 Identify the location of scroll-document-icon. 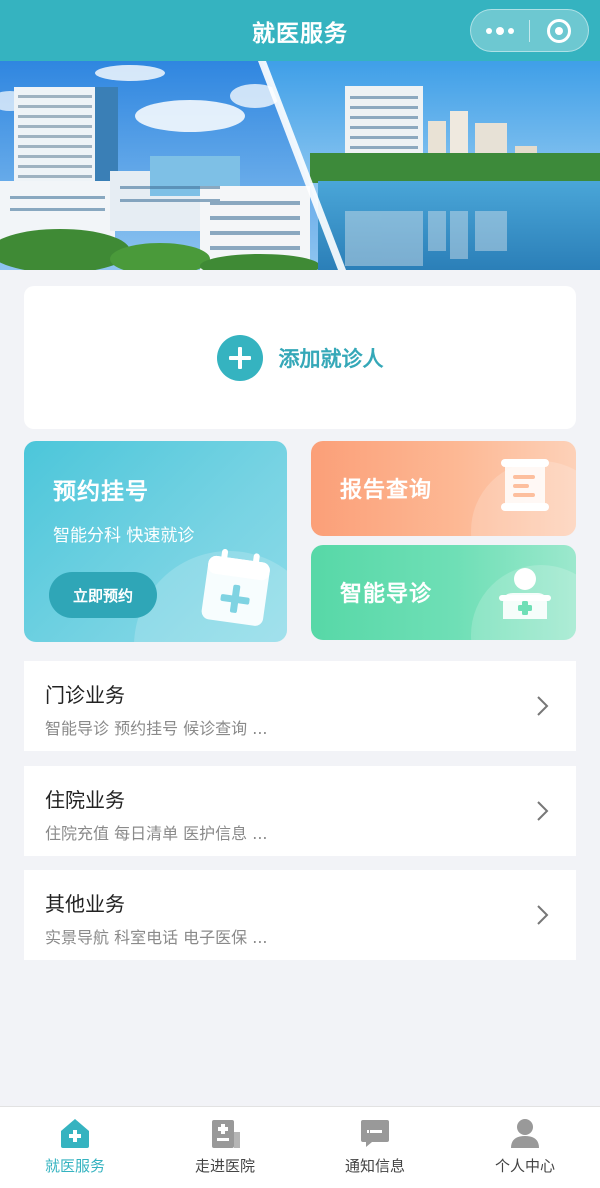
(525, 485).